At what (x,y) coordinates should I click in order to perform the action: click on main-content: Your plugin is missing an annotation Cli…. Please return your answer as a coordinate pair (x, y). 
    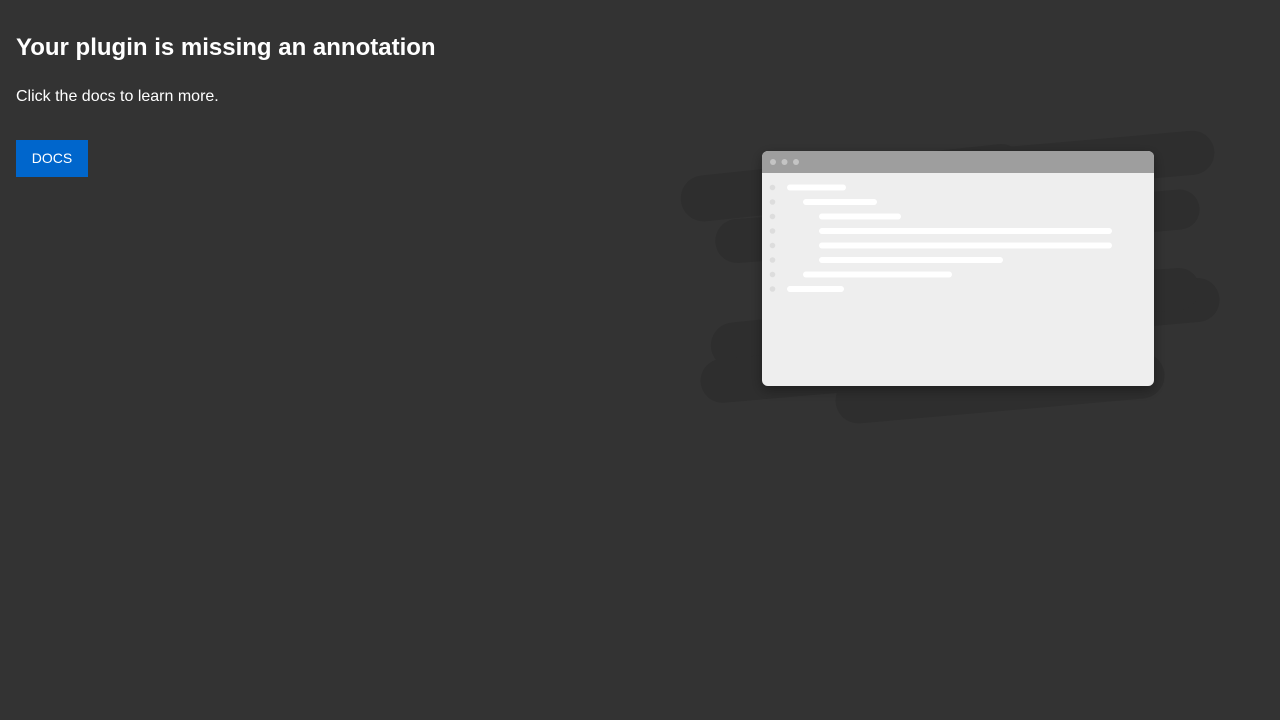
    Looking at the image, I should click on (316, 53).